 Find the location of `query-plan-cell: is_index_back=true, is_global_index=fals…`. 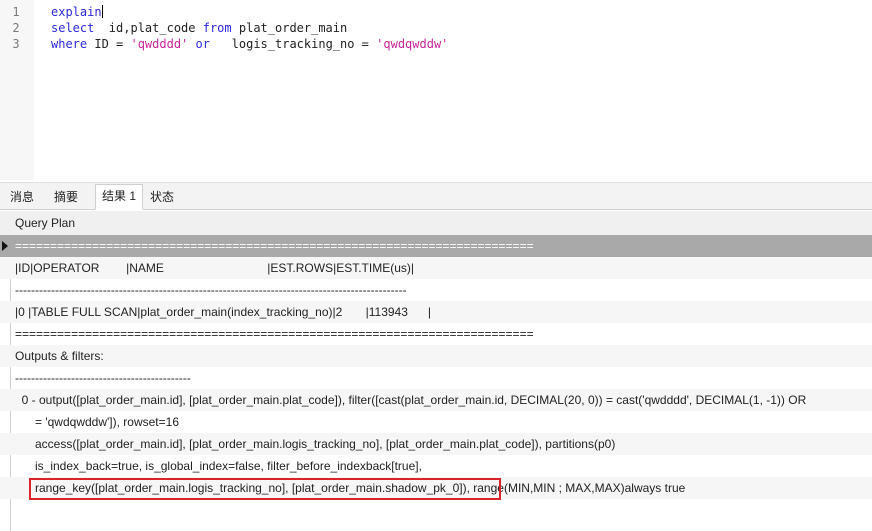

query-plan-cell: is_index_back=true, is_global_index=fals… is located at coordinates (218, 466).